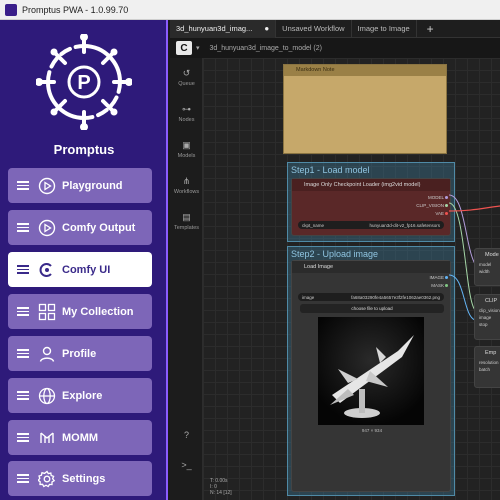 The image size is (500, 500). What do you see at coordinates (47, 270) in the screenshot?
I see `comfy-logo-icon` at bounding box center [47, 270].